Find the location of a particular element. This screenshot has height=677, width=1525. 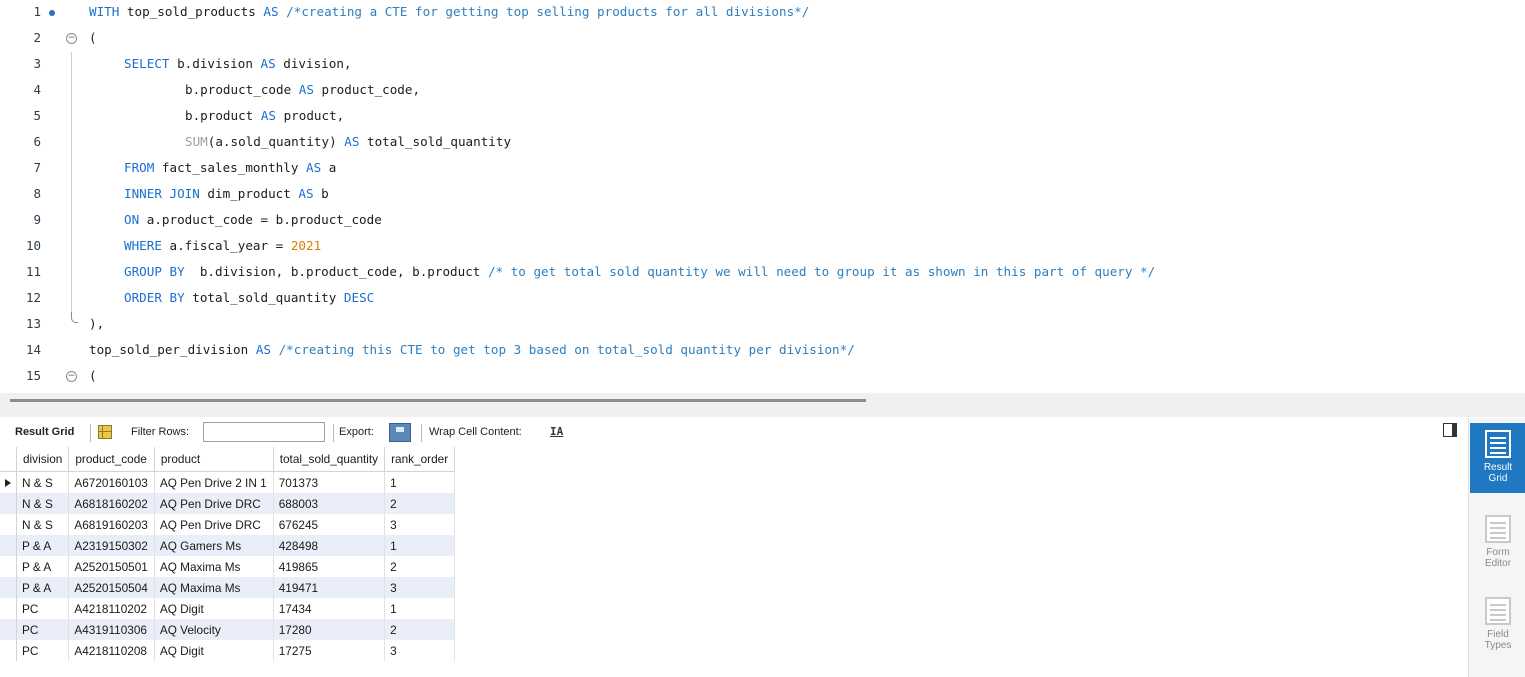

table-cell: A2319150302 is located at coordinates (111, 545).